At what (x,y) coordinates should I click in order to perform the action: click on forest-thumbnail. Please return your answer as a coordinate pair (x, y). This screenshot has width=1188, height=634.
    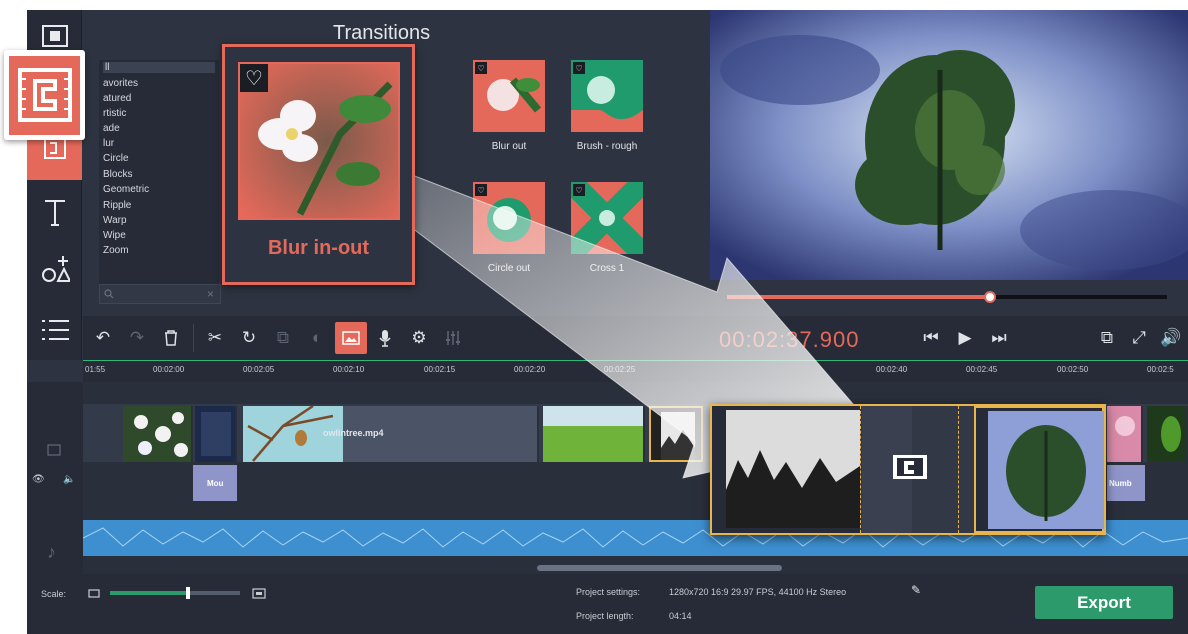
    Looking at the image, I should click on (676, 434).